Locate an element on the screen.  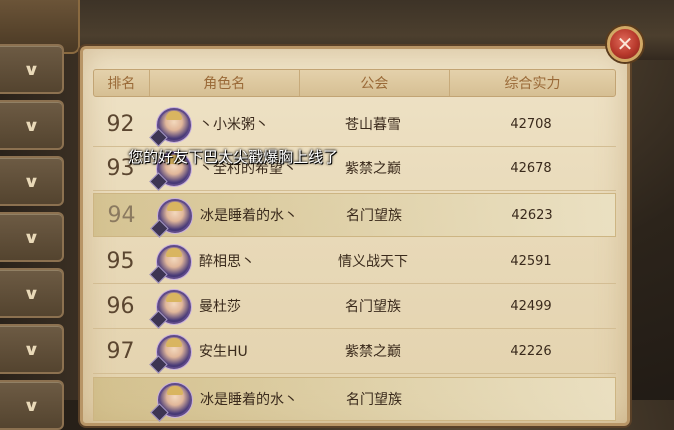
side-expand-button-6: ∨ is located at coordinates (32, 405).